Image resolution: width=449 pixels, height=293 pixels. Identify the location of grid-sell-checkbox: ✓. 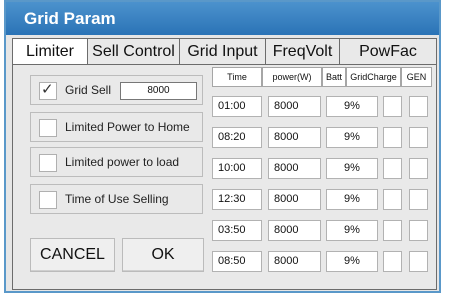
(48, 90).